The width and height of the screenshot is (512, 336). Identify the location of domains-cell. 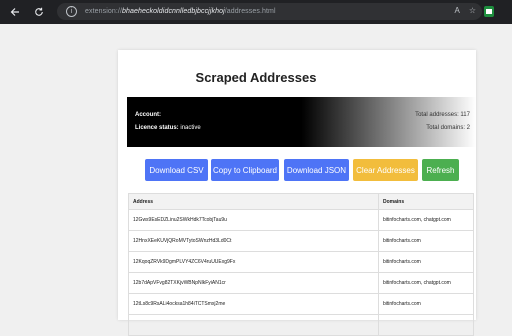
(426, 325).